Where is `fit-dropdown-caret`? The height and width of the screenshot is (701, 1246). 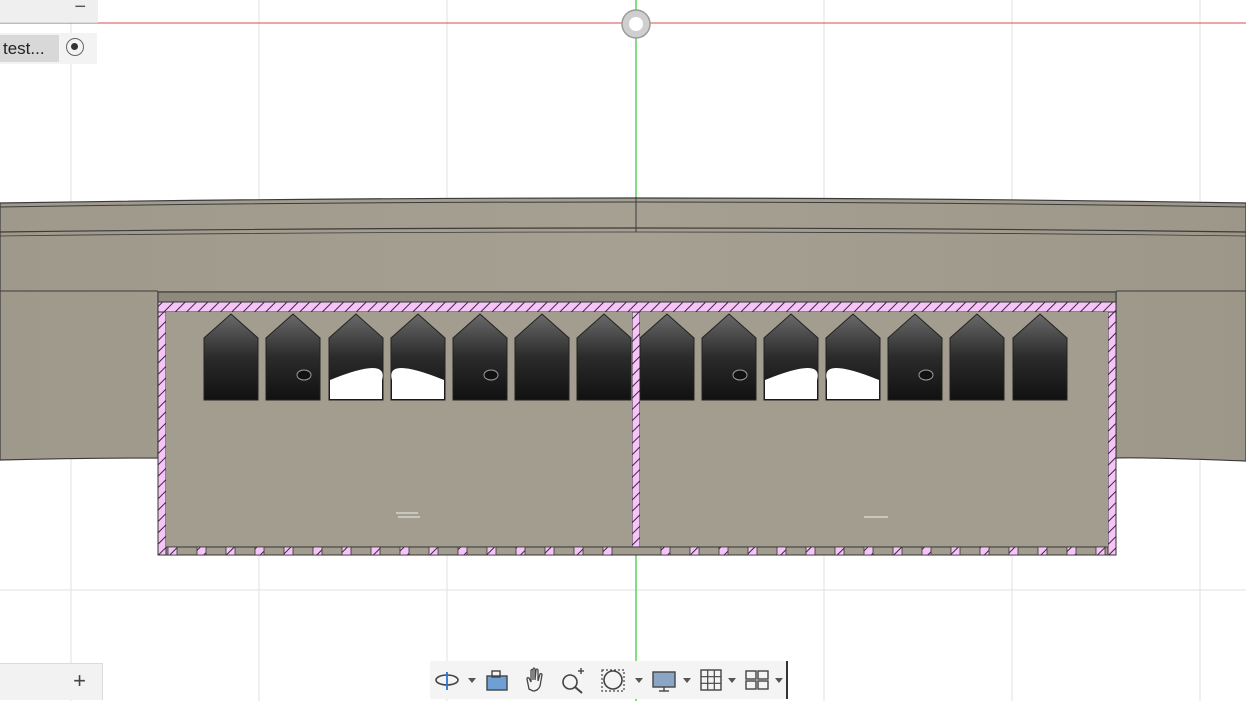
fit-dropdown-caret is located at coordinates (639, 680).